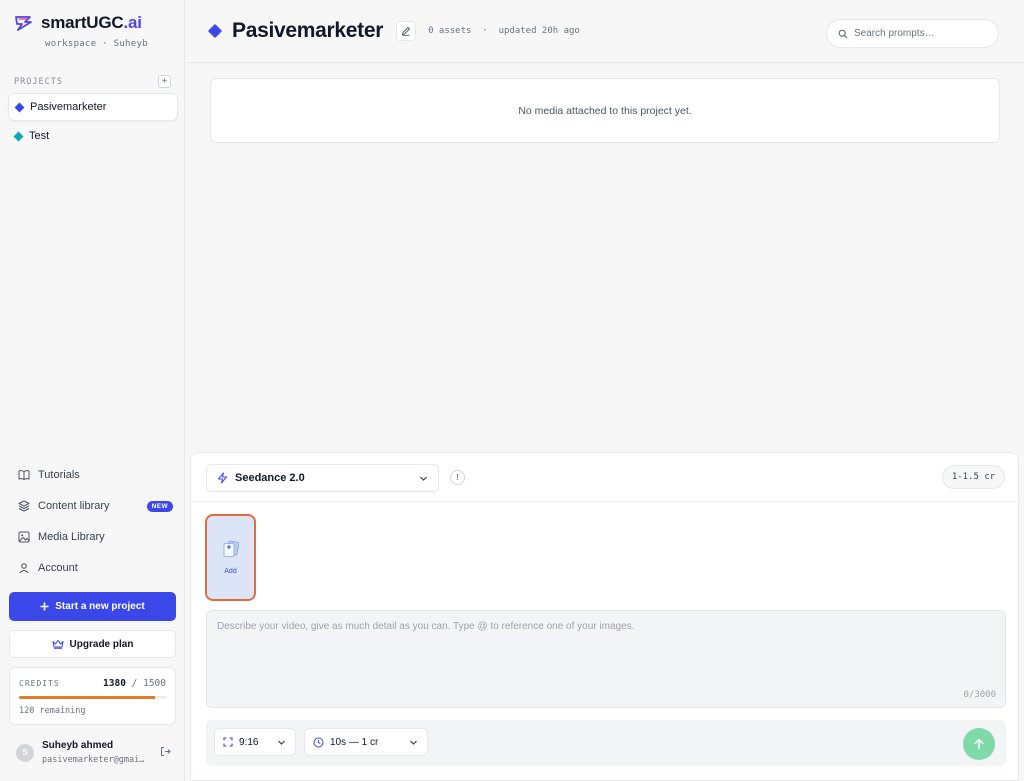 The height and width of the screenshot is (781, 1024). Describe the element at coordinates (919, 33) in the screenshot. I see `search-input` at that location.